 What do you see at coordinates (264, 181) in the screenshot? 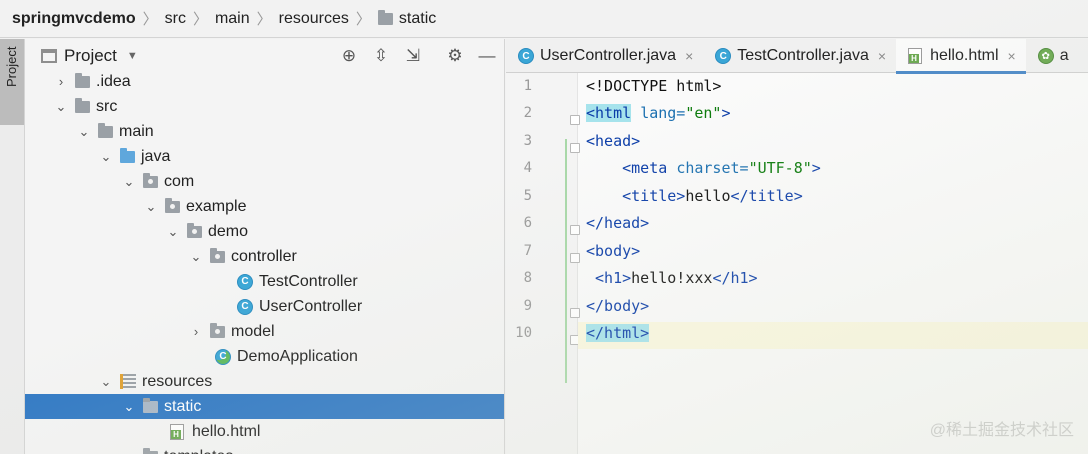
I see `tree-item-com: ⌄ com` at bounding box center [264, 181].